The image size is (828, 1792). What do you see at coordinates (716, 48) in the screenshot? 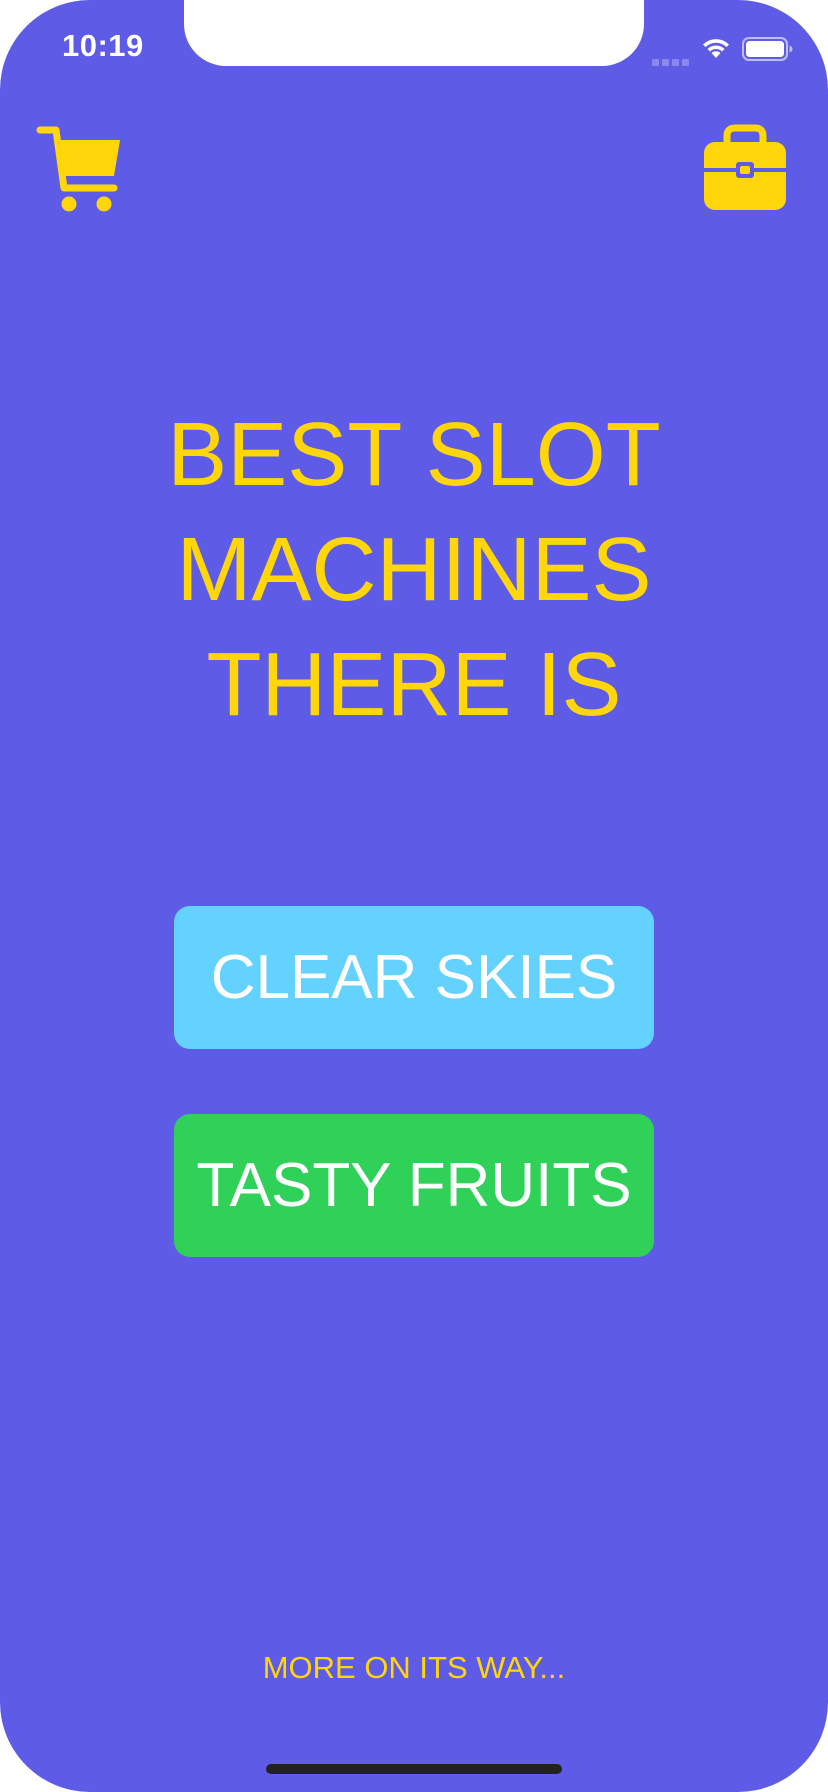
I see `wifi-icon` at bounding box center [716, 48].